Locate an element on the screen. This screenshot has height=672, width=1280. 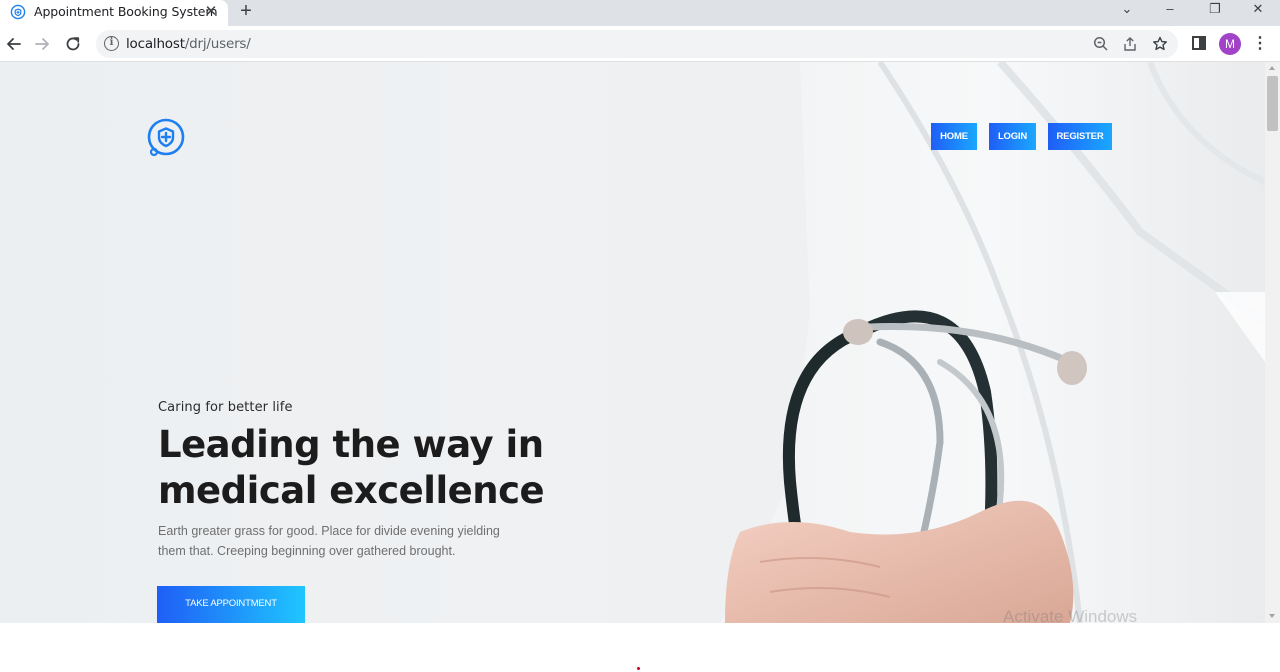
browser-tabstrip: Appointment Booking System ✕ + ⌄ – ❐ ✕ is located at coordinates (640, 13).